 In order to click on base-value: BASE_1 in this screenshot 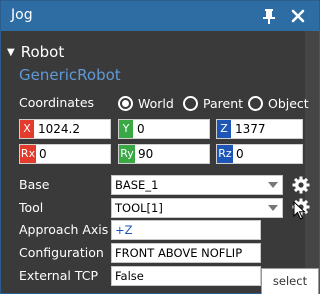, I will do `click(137, 185)`.